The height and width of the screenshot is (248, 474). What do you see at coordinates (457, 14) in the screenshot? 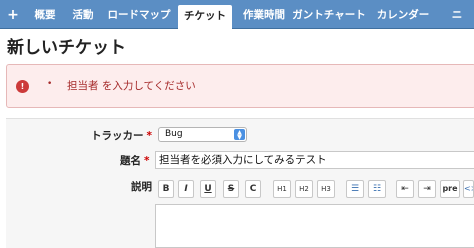
I see `tab-news: ニ` at bounding box center [457, 14].